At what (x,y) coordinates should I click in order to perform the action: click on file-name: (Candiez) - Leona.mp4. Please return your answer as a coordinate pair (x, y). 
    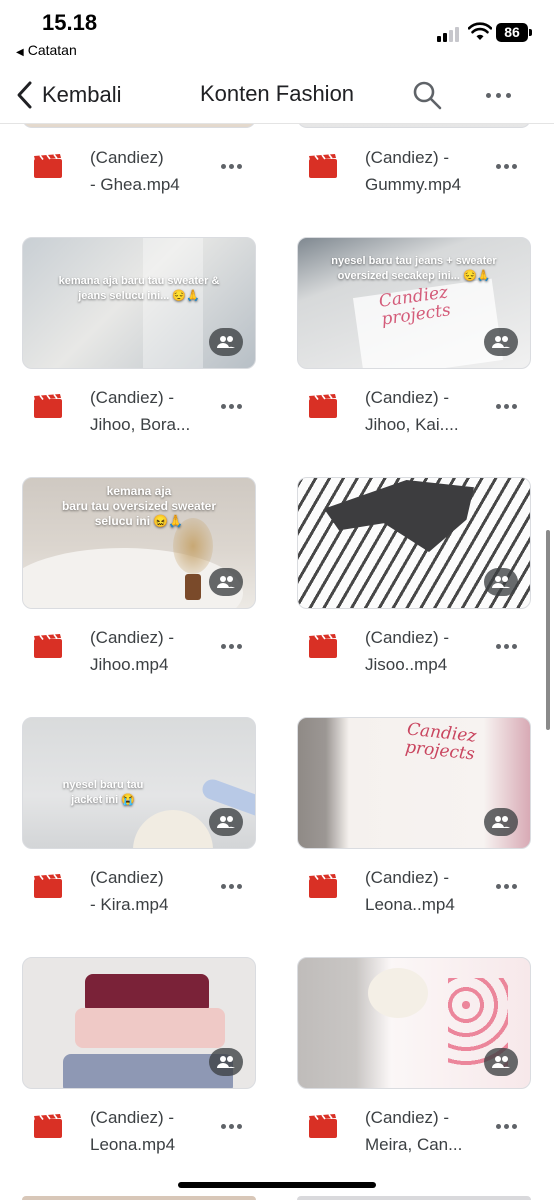
    Looking at the image, I should click on (133, 1131).